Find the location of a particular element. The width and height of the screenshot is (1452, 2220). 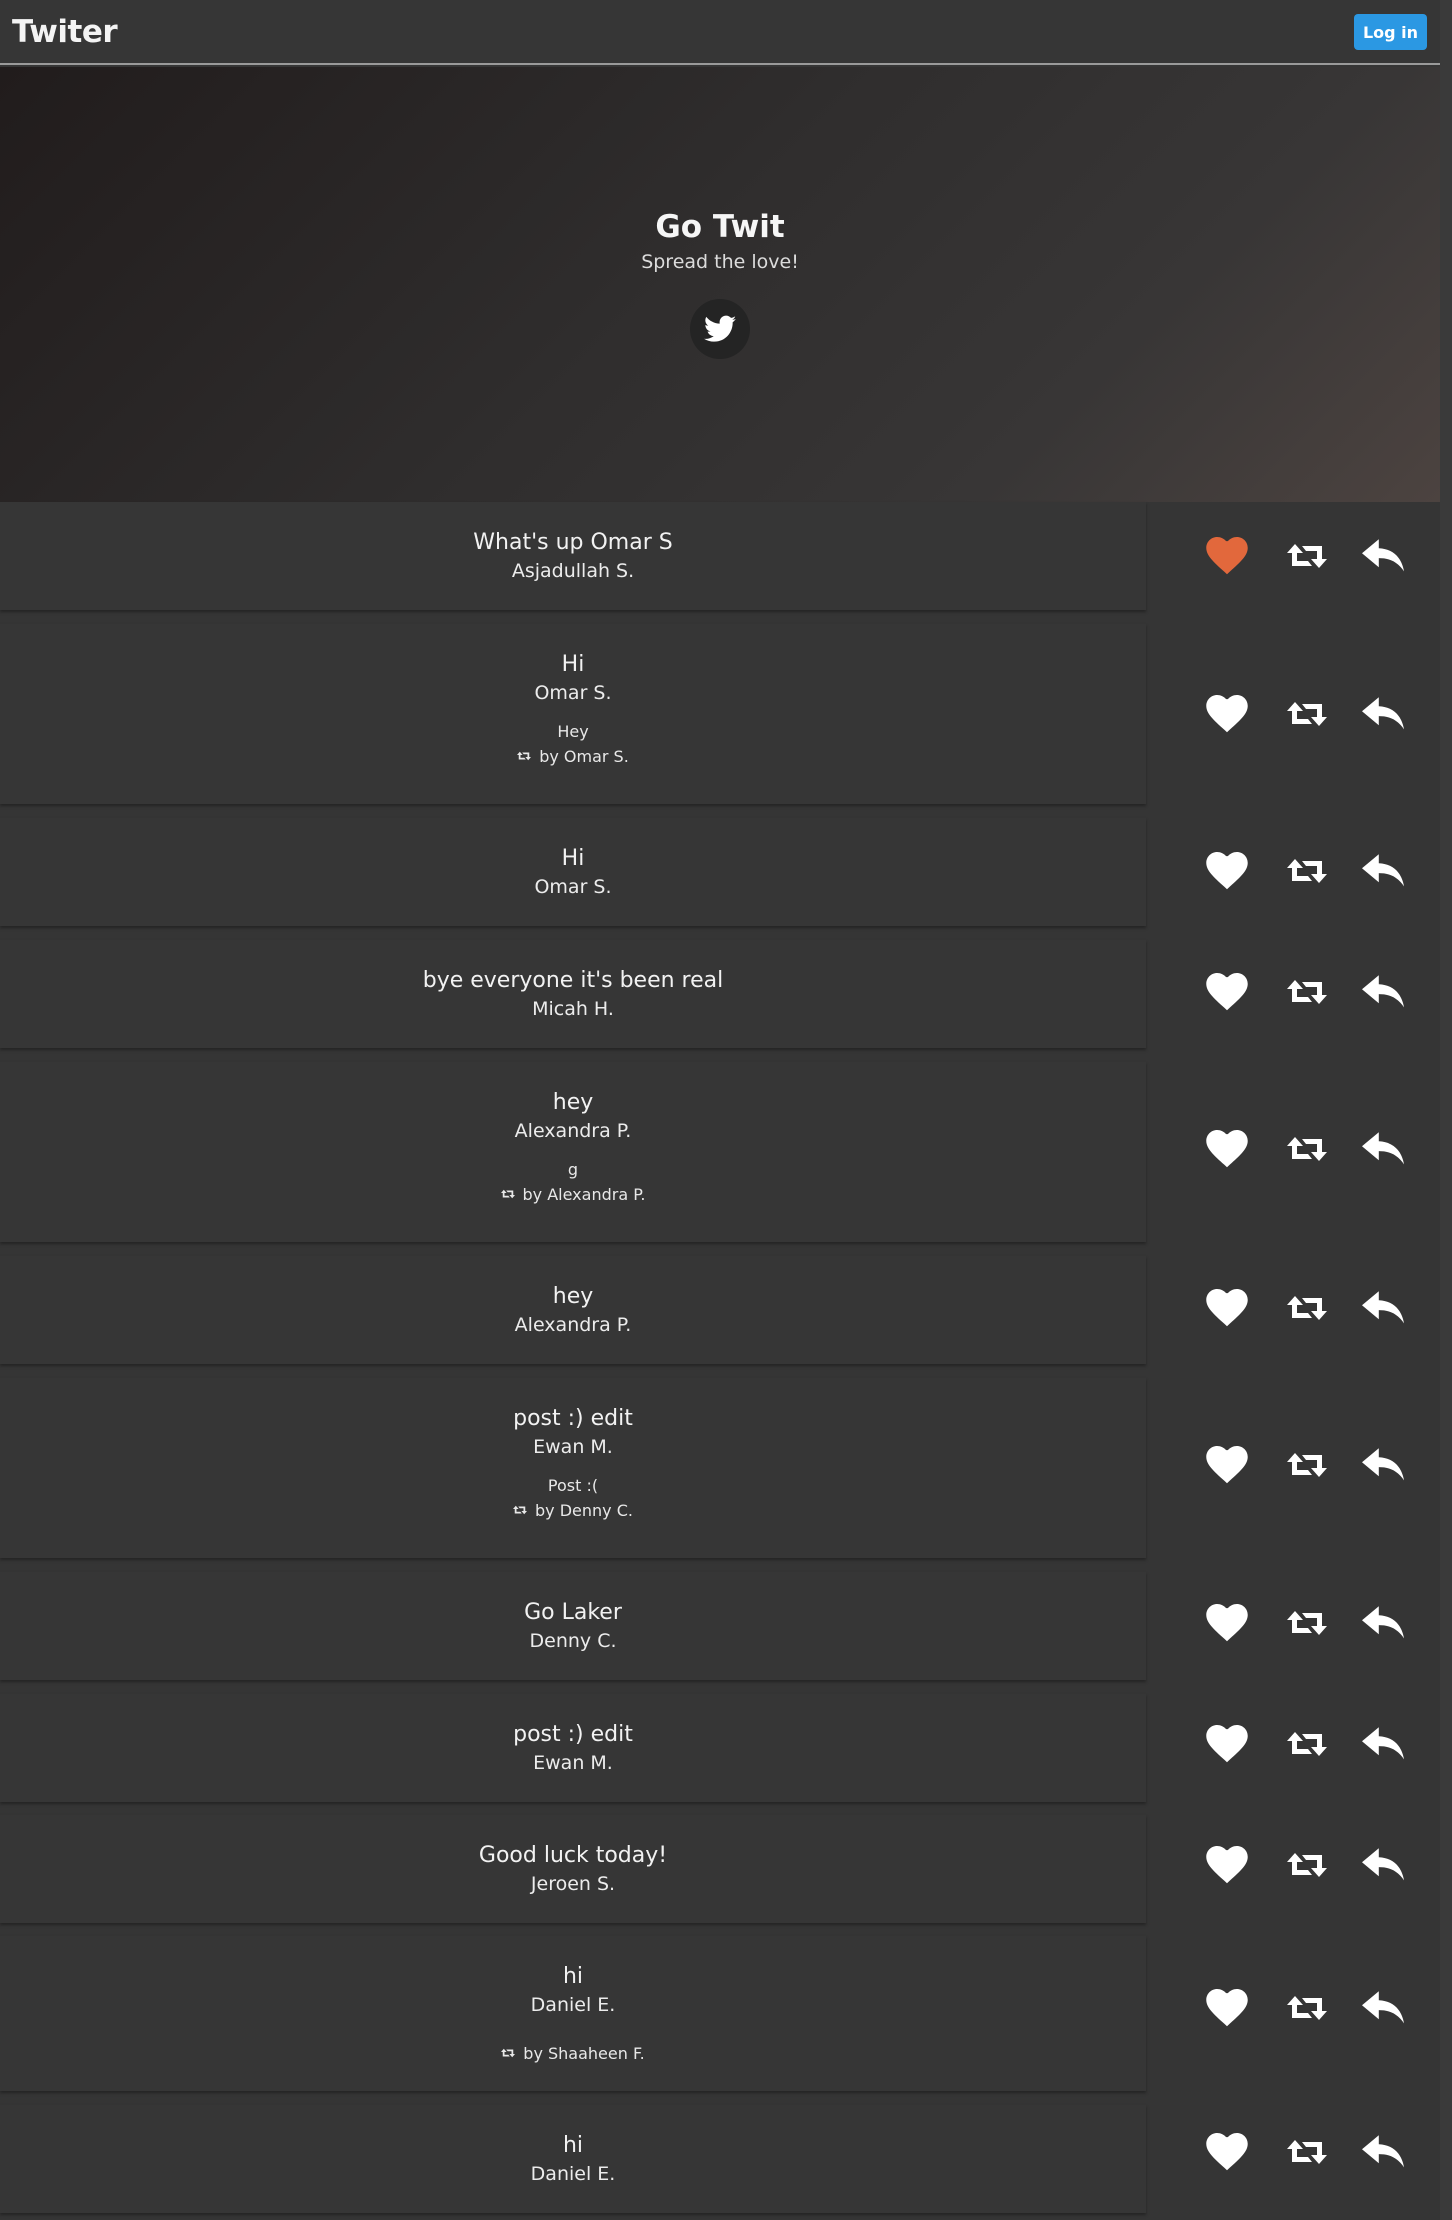

retweet-attribution: by Shaaheen F. is located at coordinates (573, 2053).